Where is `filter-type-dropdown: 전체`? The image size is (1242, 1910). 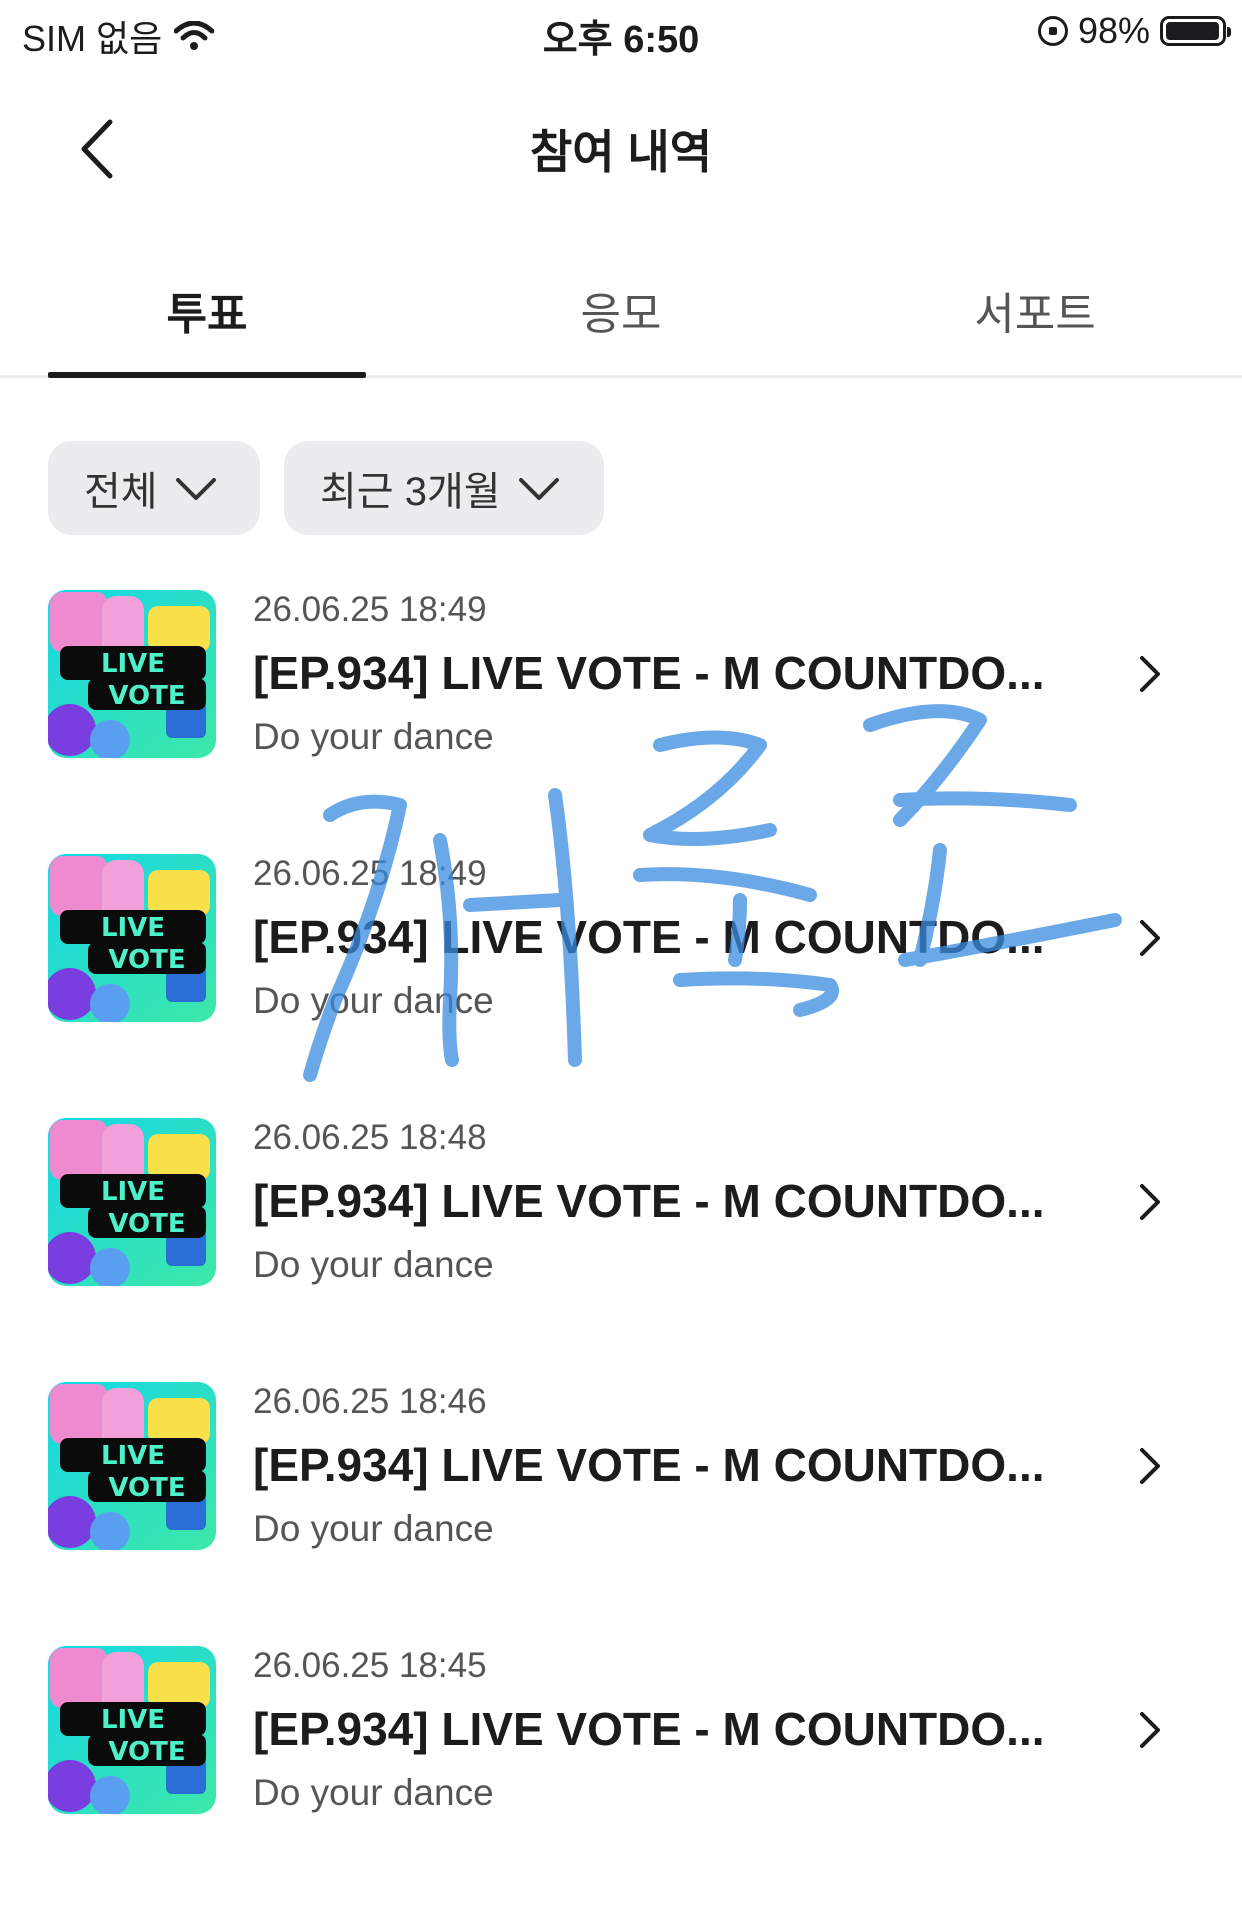
filter-type-dropdown: 전체 is located at coordinates (154, 488).